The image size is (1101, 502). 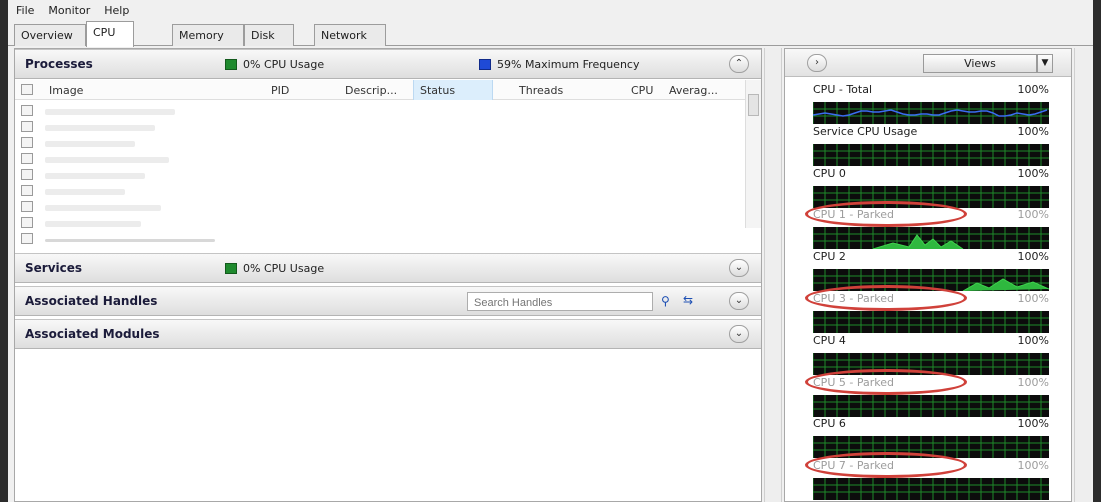 I want to click on cpu-graph-item: Service CPU Usage 100%, so click(x=931, y=146).